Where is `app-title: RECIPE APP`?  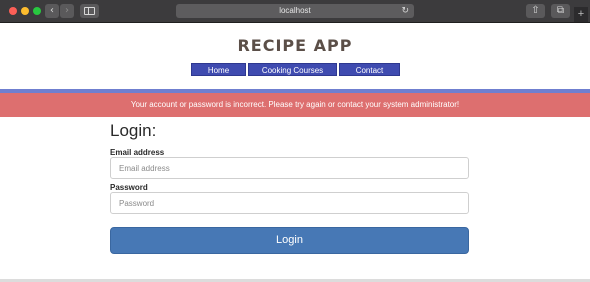 app-title: RECIPE APP is located at coordinates (295, 45).